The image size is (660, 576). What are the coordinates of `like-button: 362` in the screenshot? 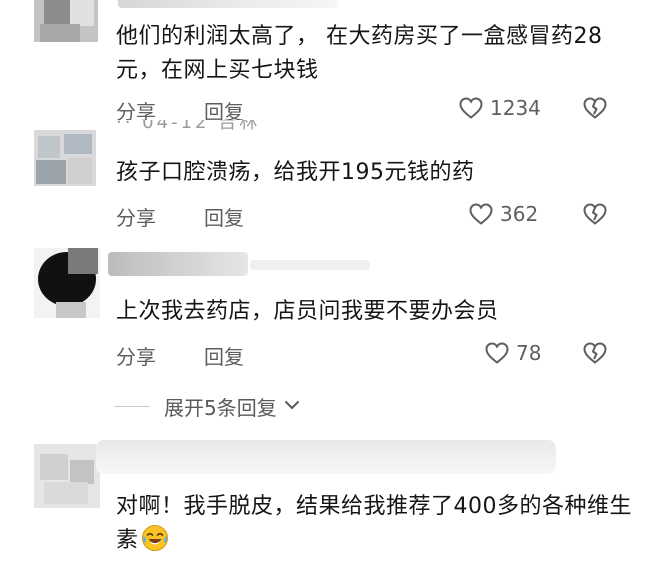 It's located at (503, 214).